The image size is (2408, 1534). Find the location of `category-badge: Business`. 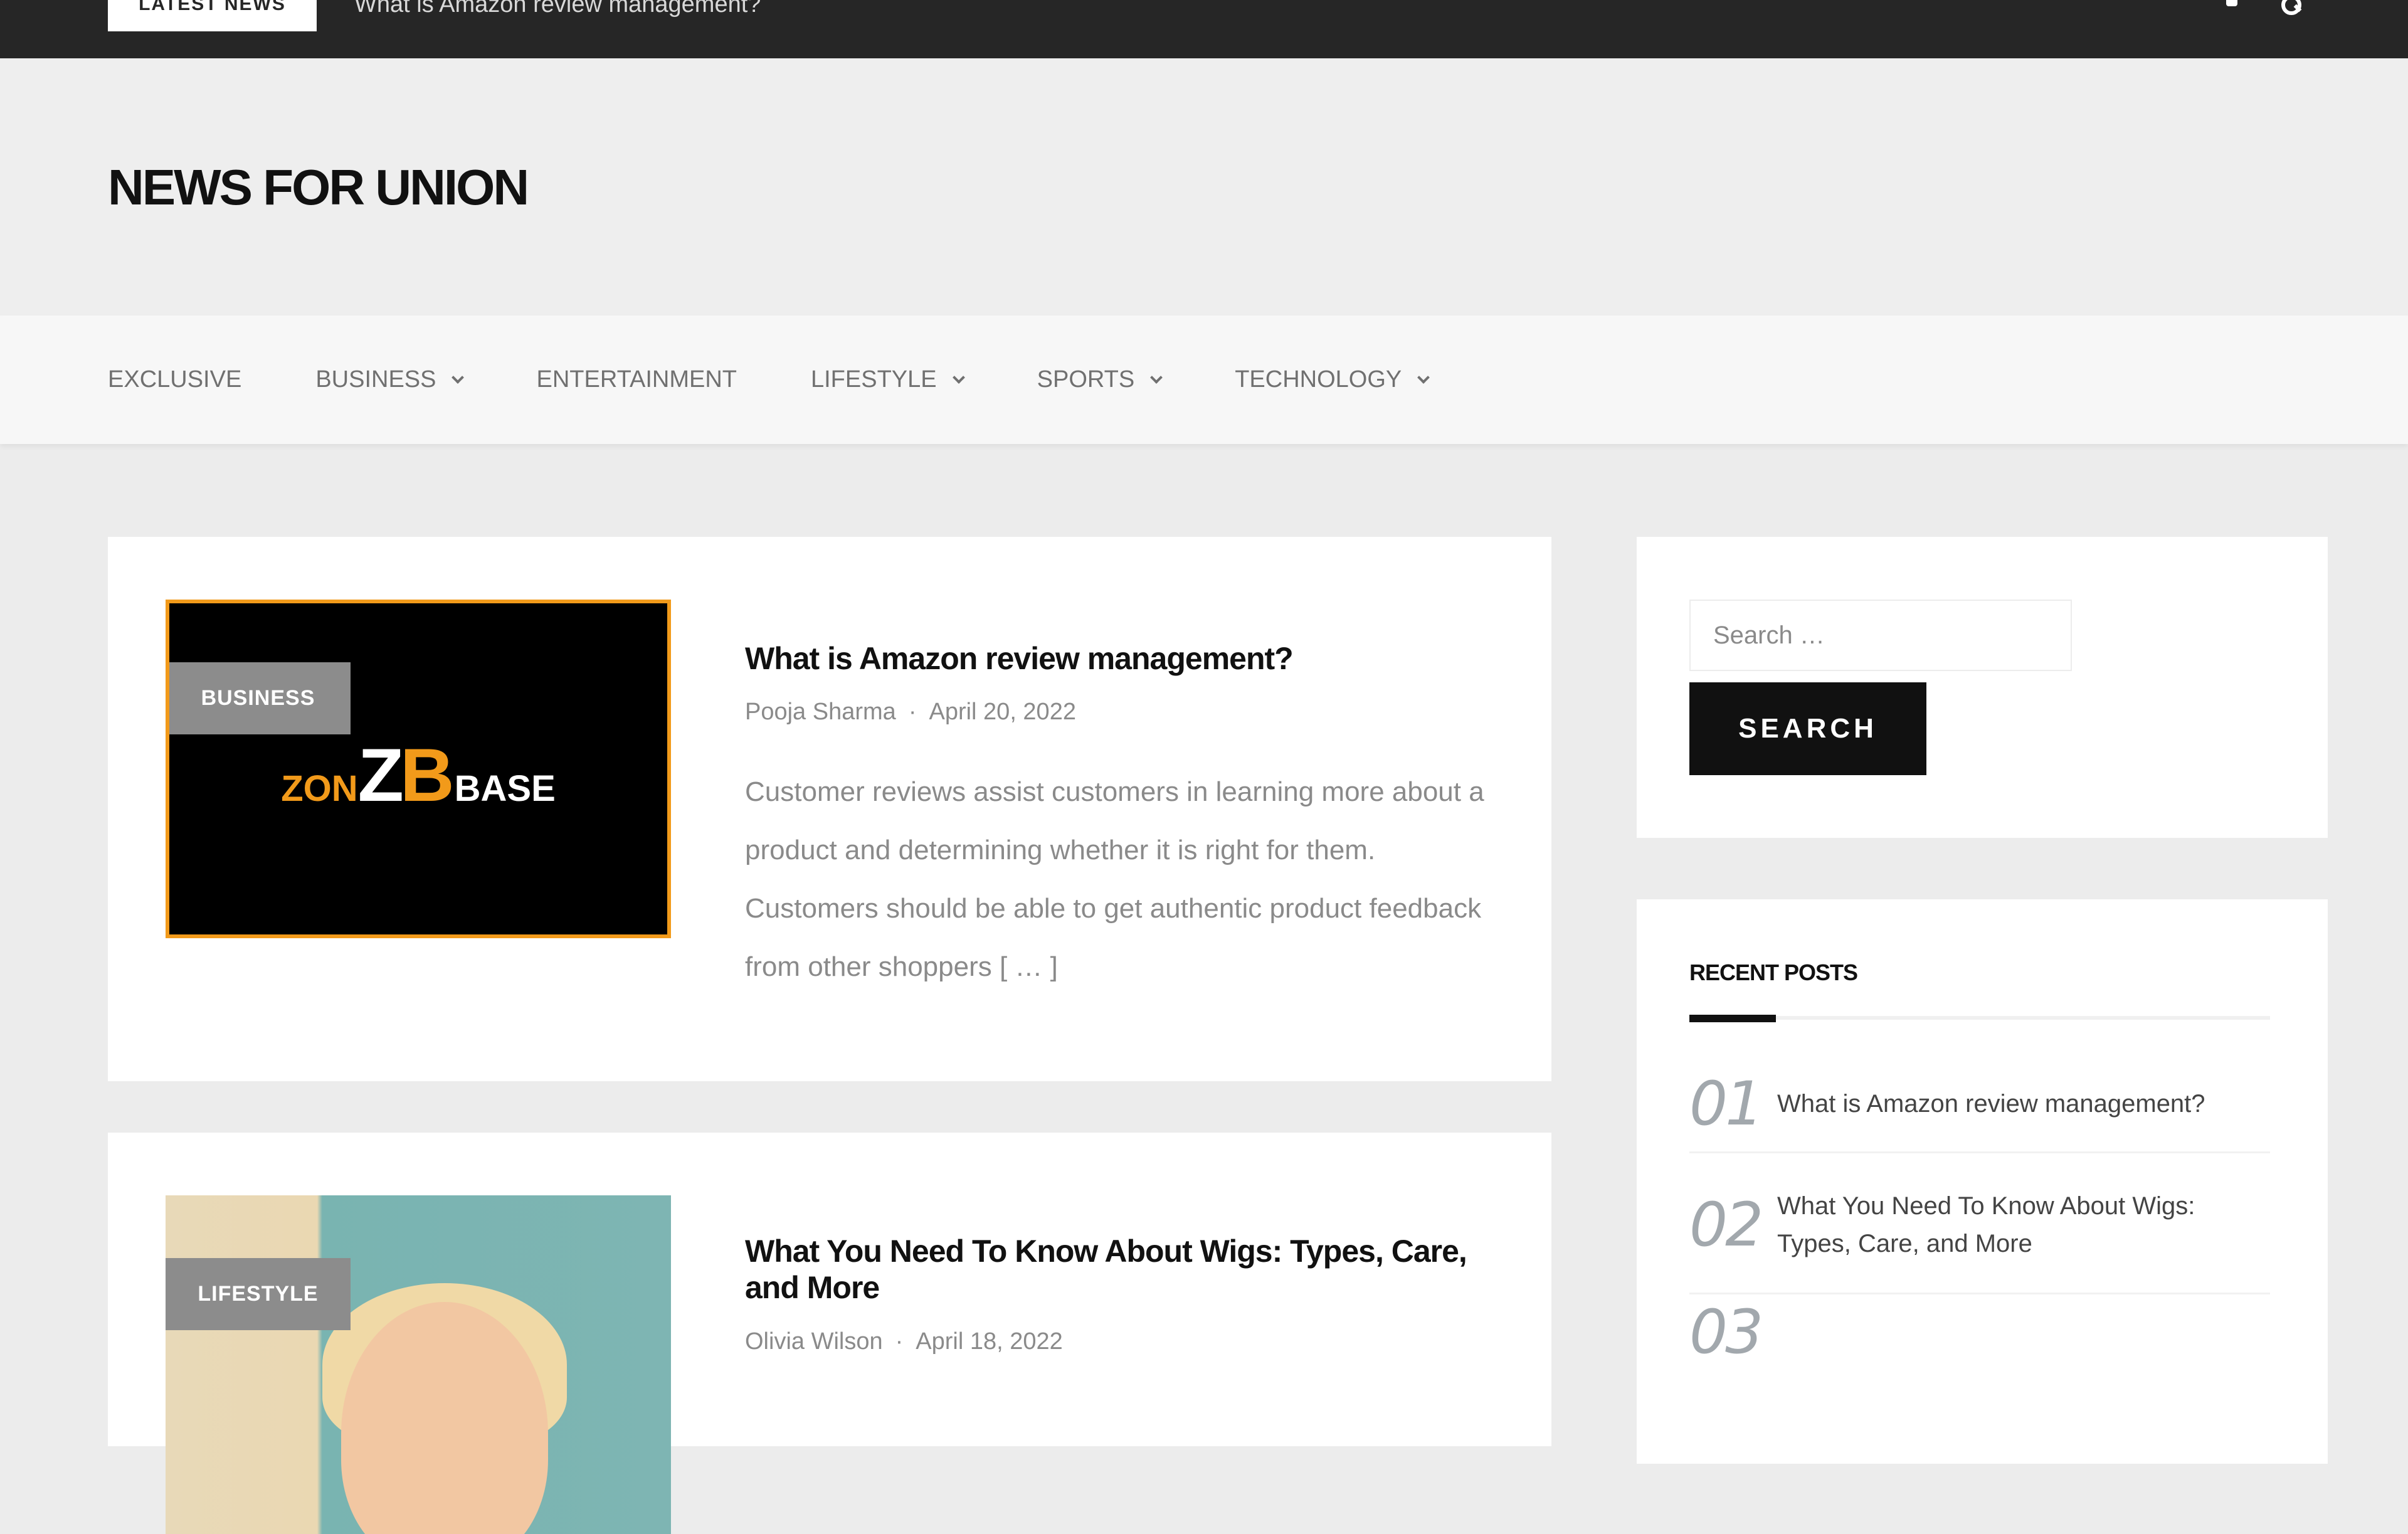

category-badge: Business is located at coordinates (260, 698).